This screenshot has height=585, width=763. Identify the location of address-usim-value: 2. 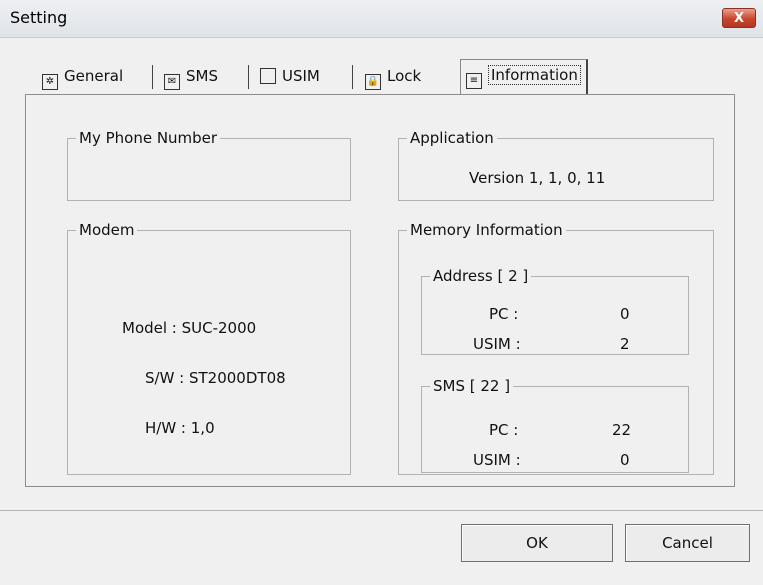
(625, 344).